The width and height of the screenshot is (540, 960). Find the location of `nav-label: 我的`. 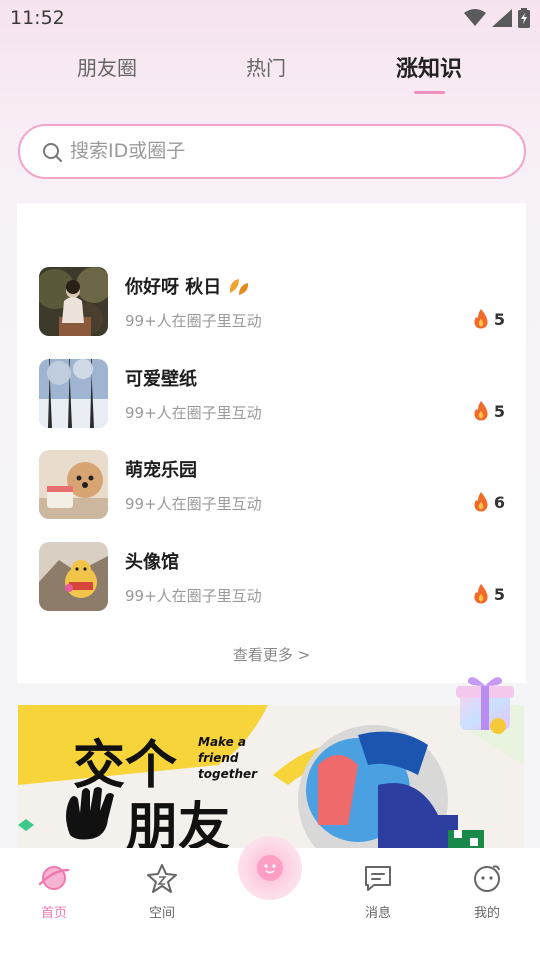

nav-label: 我的 is located at coordinates (486, 913).